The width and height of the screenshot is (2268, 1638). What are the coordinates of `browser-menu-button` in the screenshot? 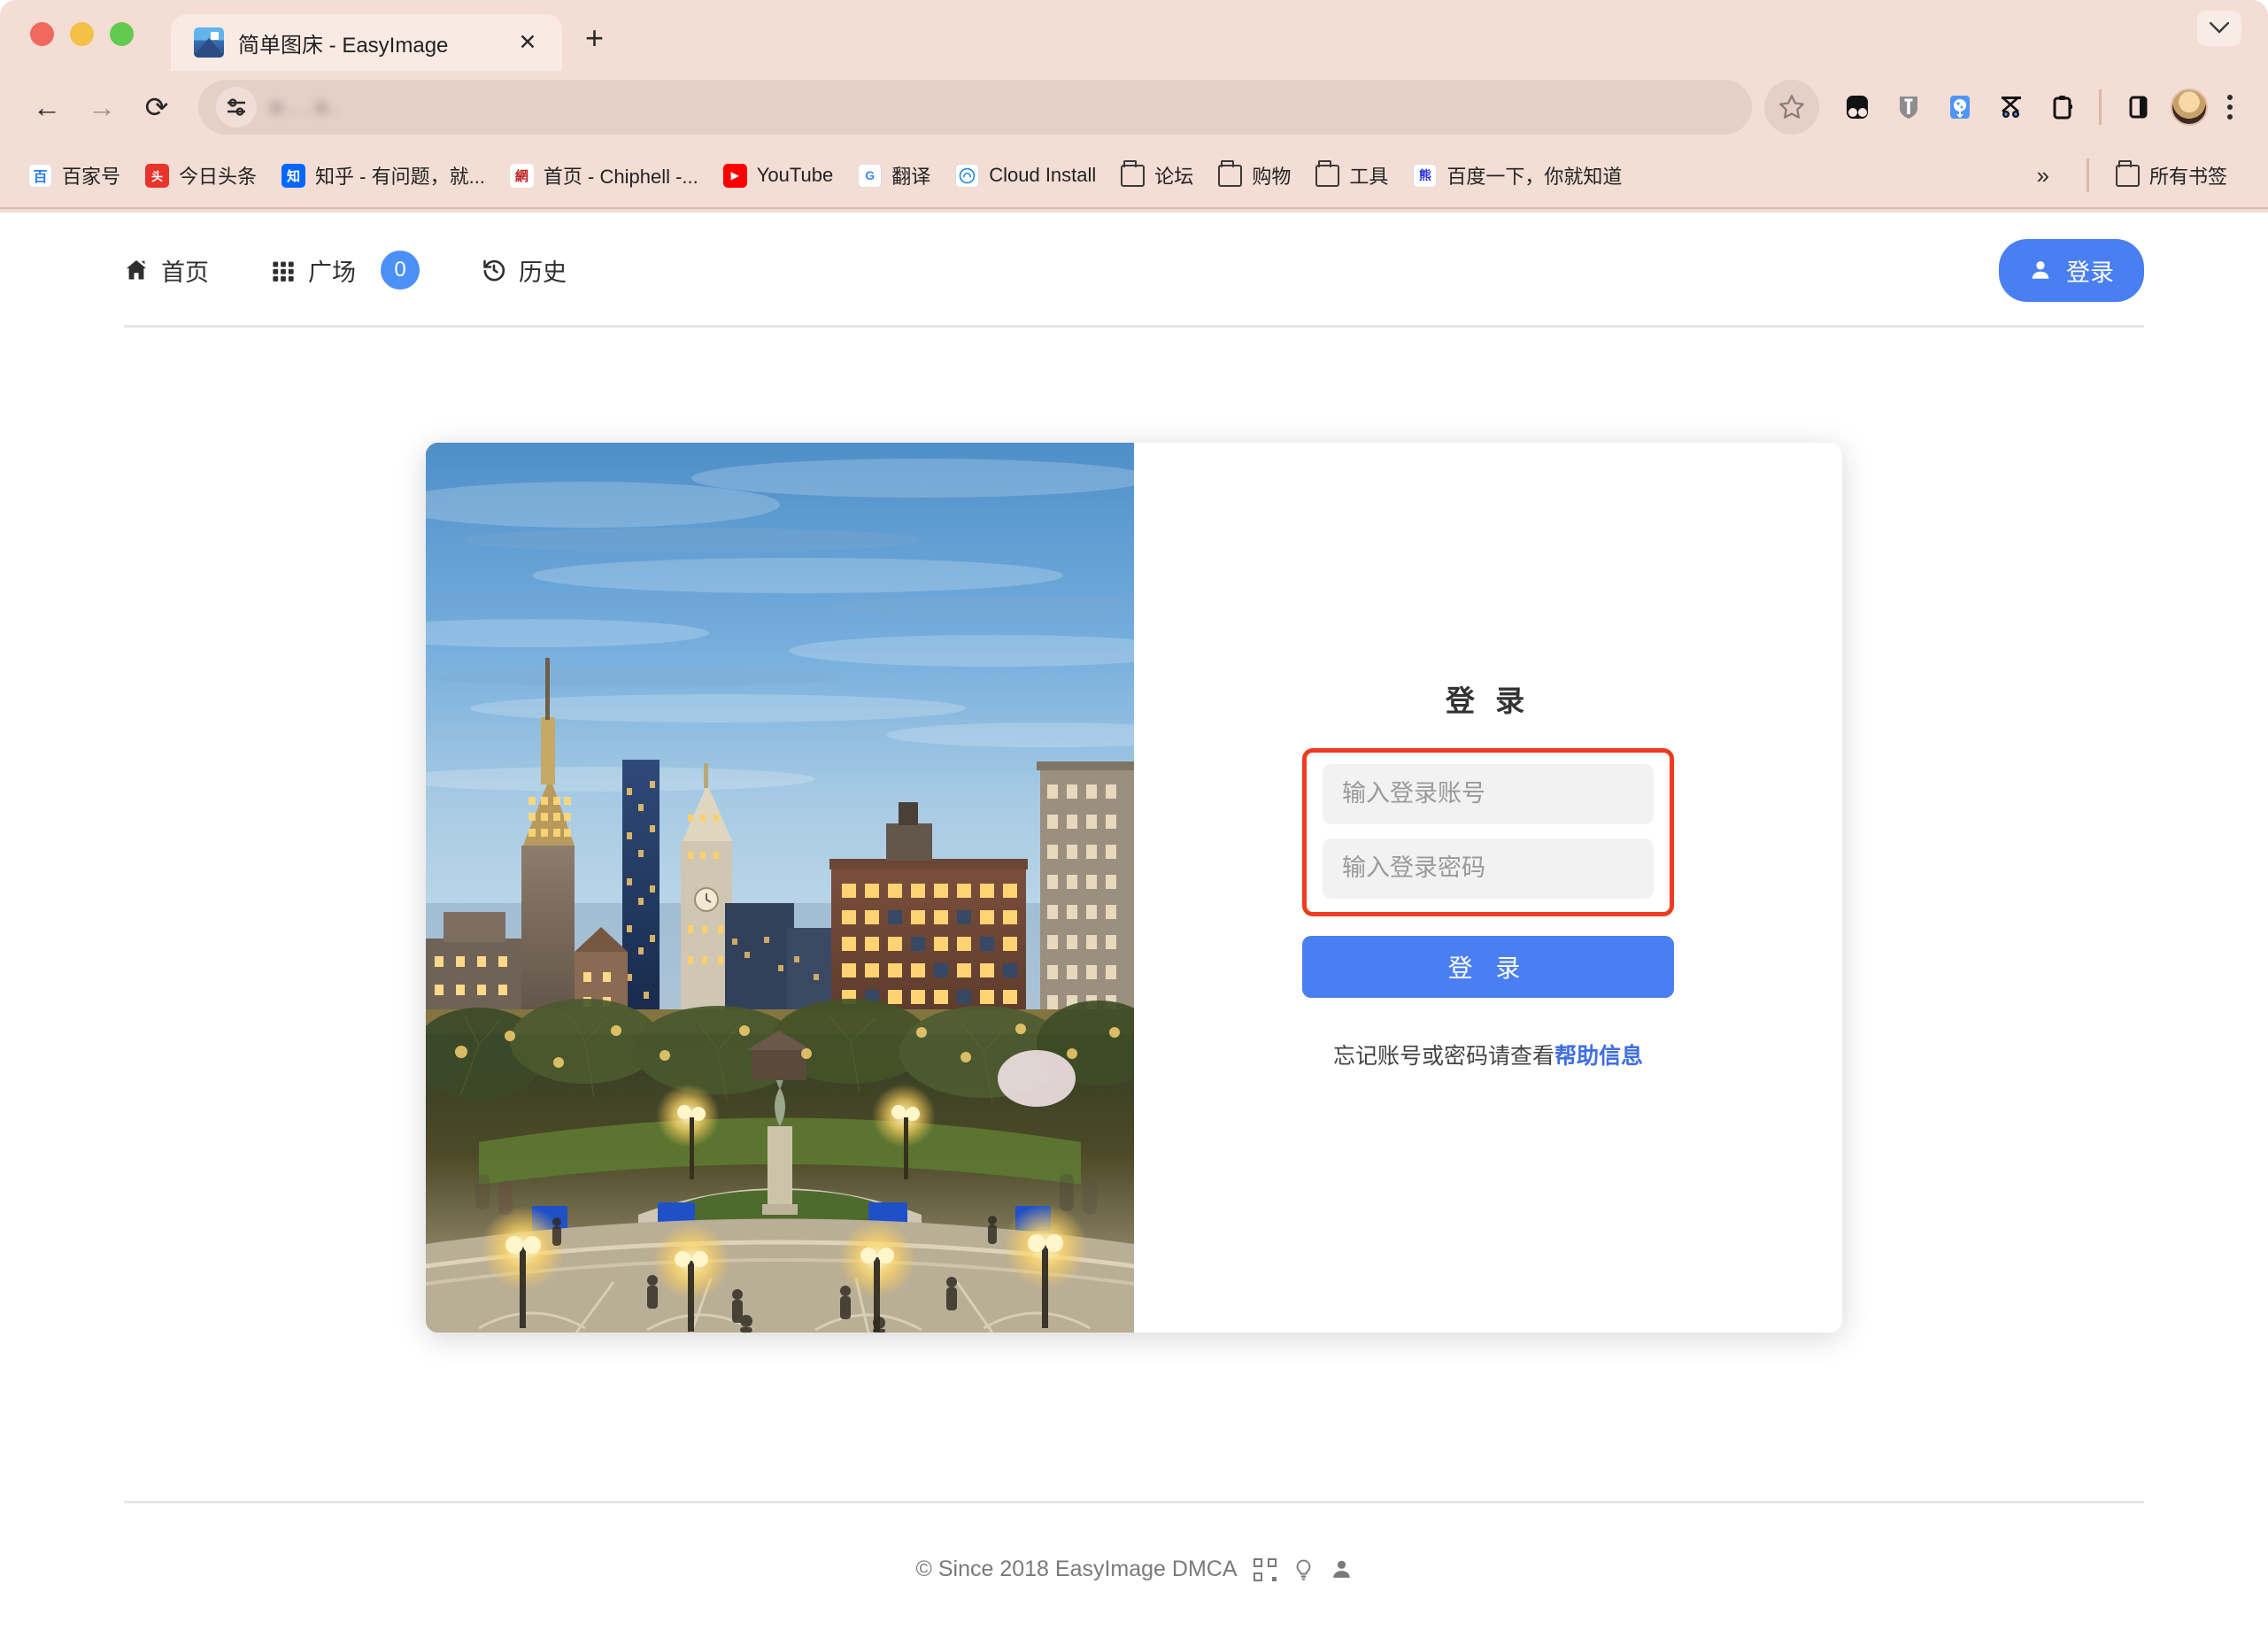 It's located at (2230, 107).